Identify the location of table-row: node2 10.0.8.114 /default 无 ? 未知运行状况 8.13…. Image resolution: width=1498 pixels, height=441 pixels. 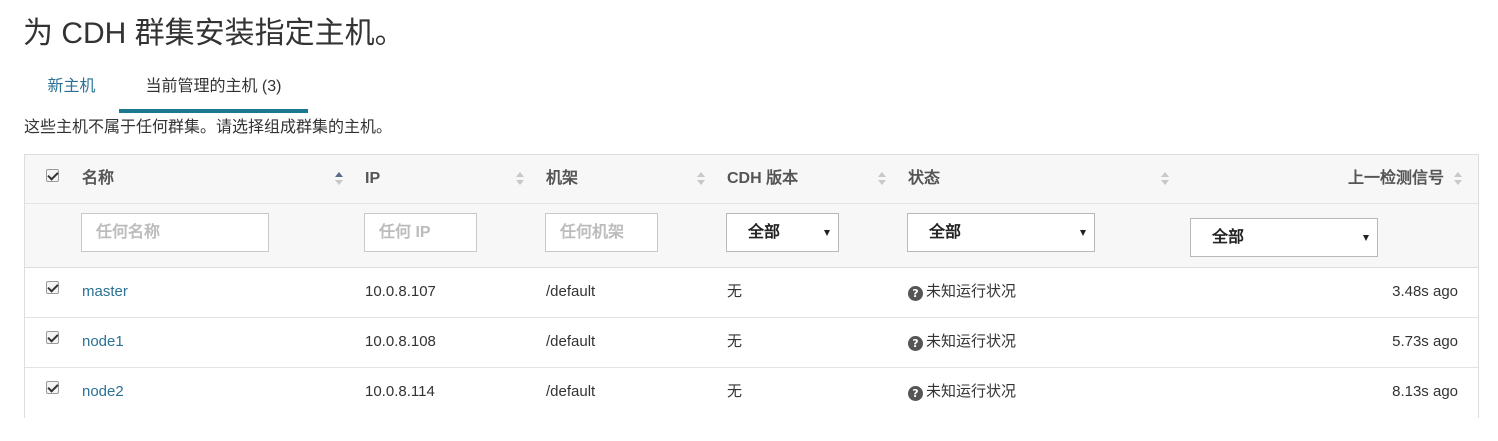
(751, 393).